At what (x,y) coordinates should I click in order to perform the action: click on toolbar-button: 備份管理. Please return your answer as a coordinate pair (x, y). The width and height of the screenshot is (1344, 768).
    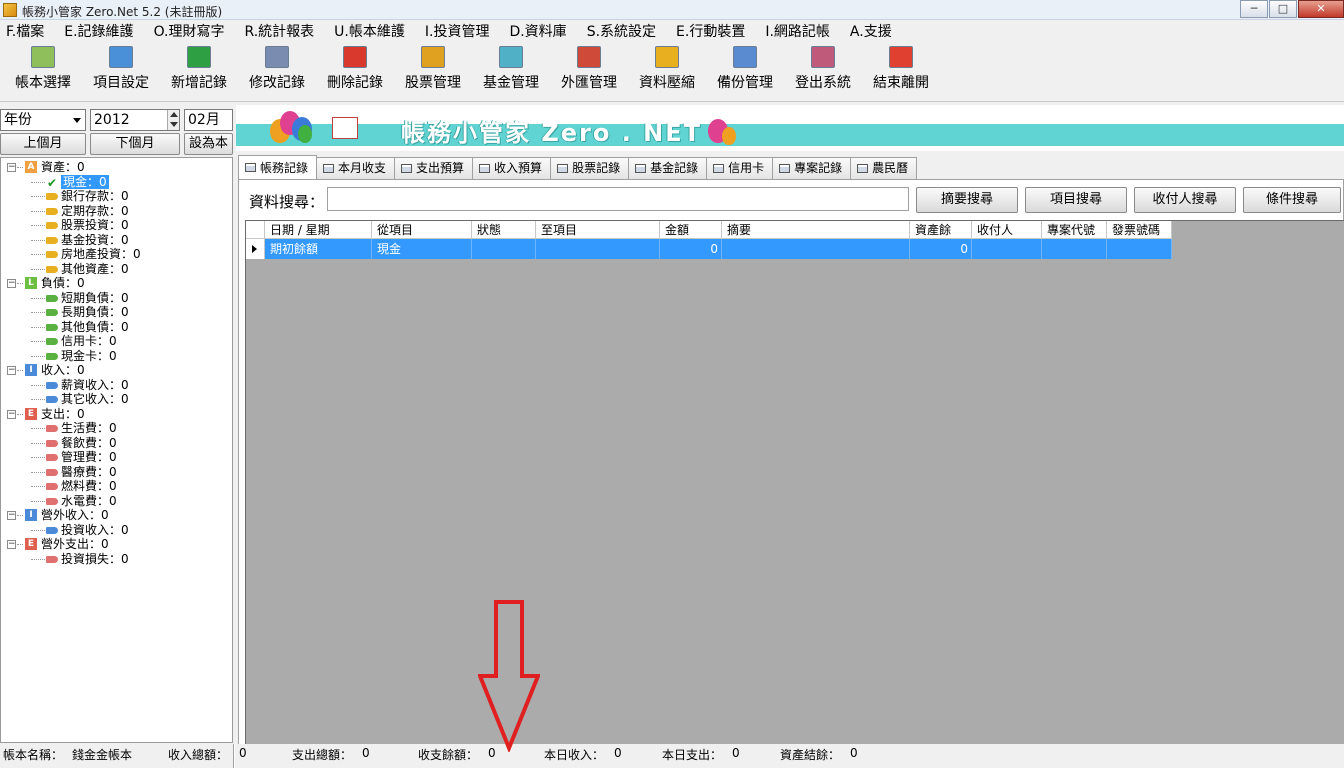
    Looking at the image, I should click on (745, 71).